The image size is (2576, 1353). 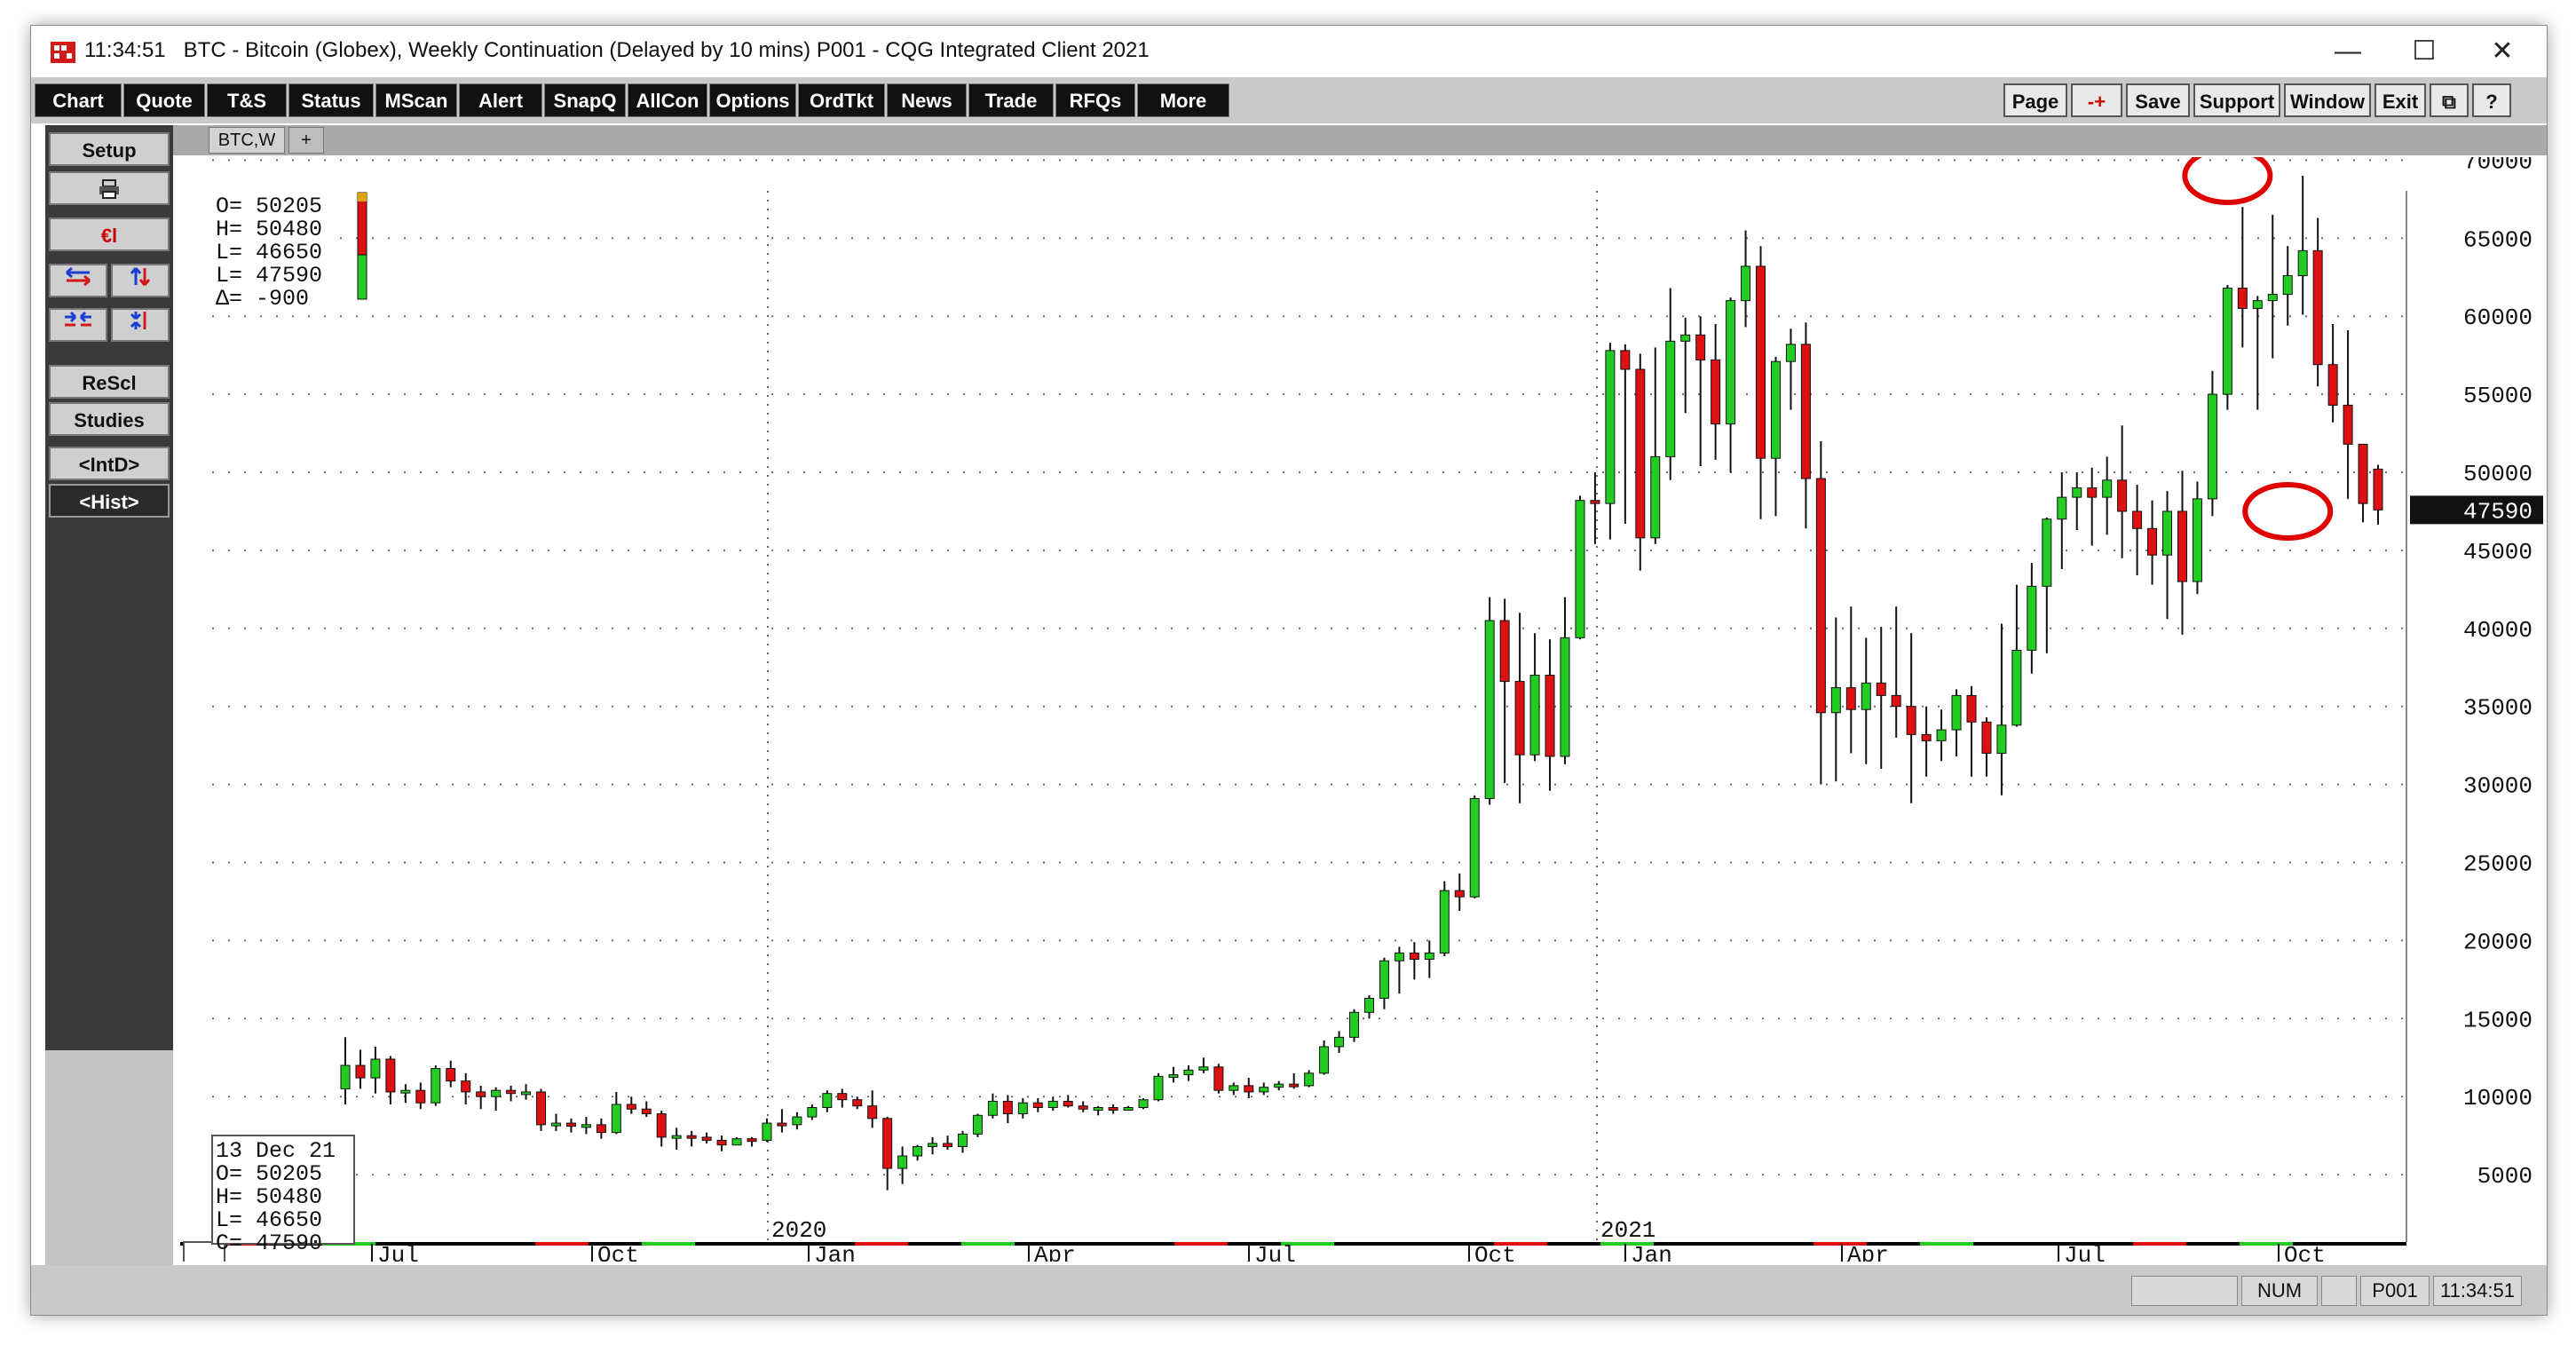 I want to click on toolbar-save-button: Save, so click(x=2158, y=100).